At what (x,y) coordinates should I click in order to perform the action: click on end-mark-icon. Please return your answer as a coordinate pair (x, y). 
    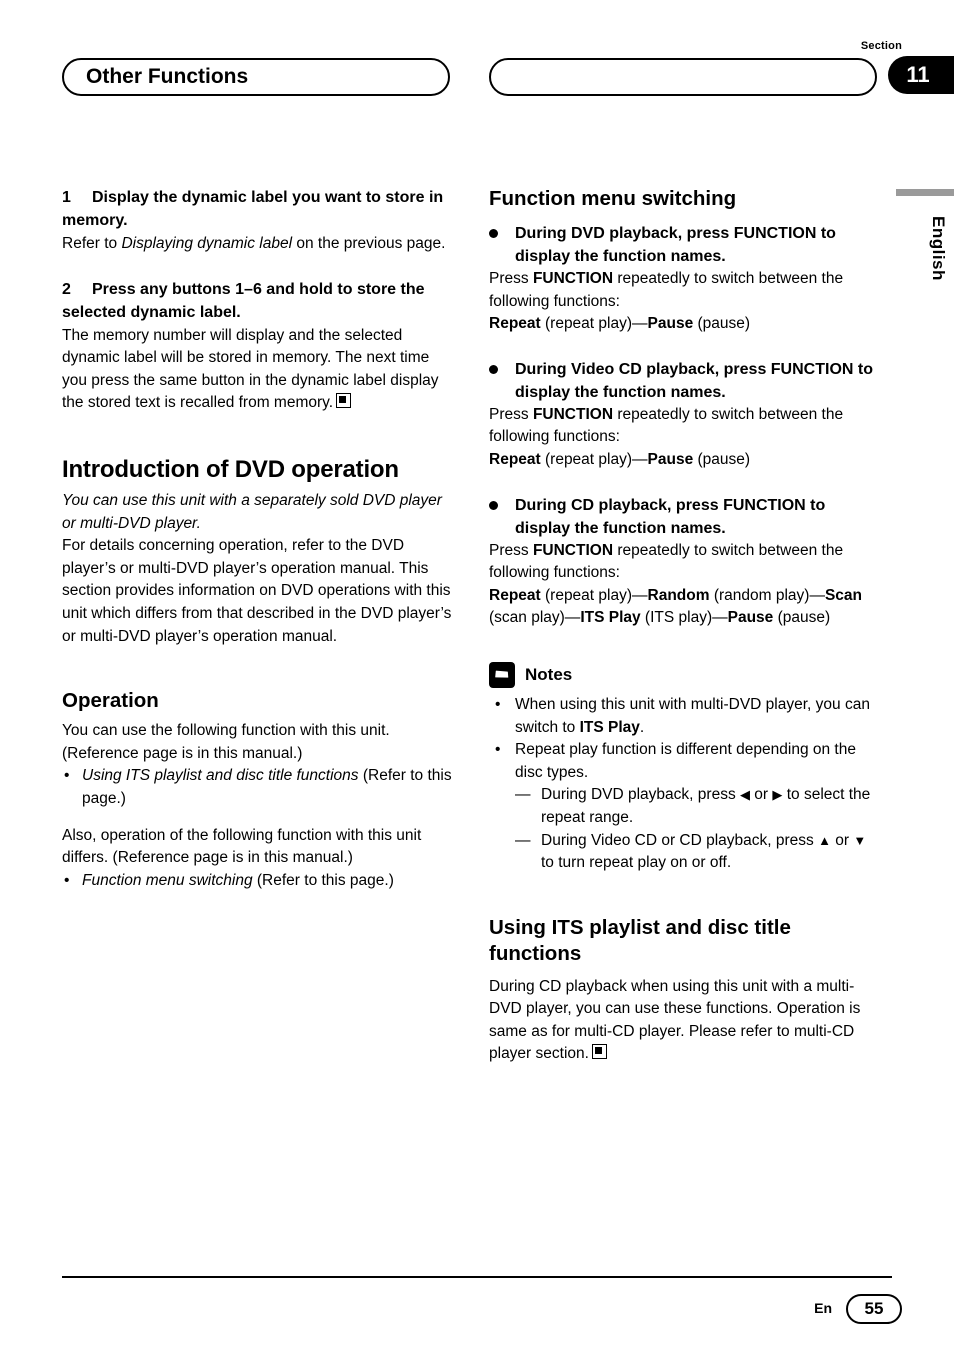
    Looking at the image, I should click on (599, 1052).